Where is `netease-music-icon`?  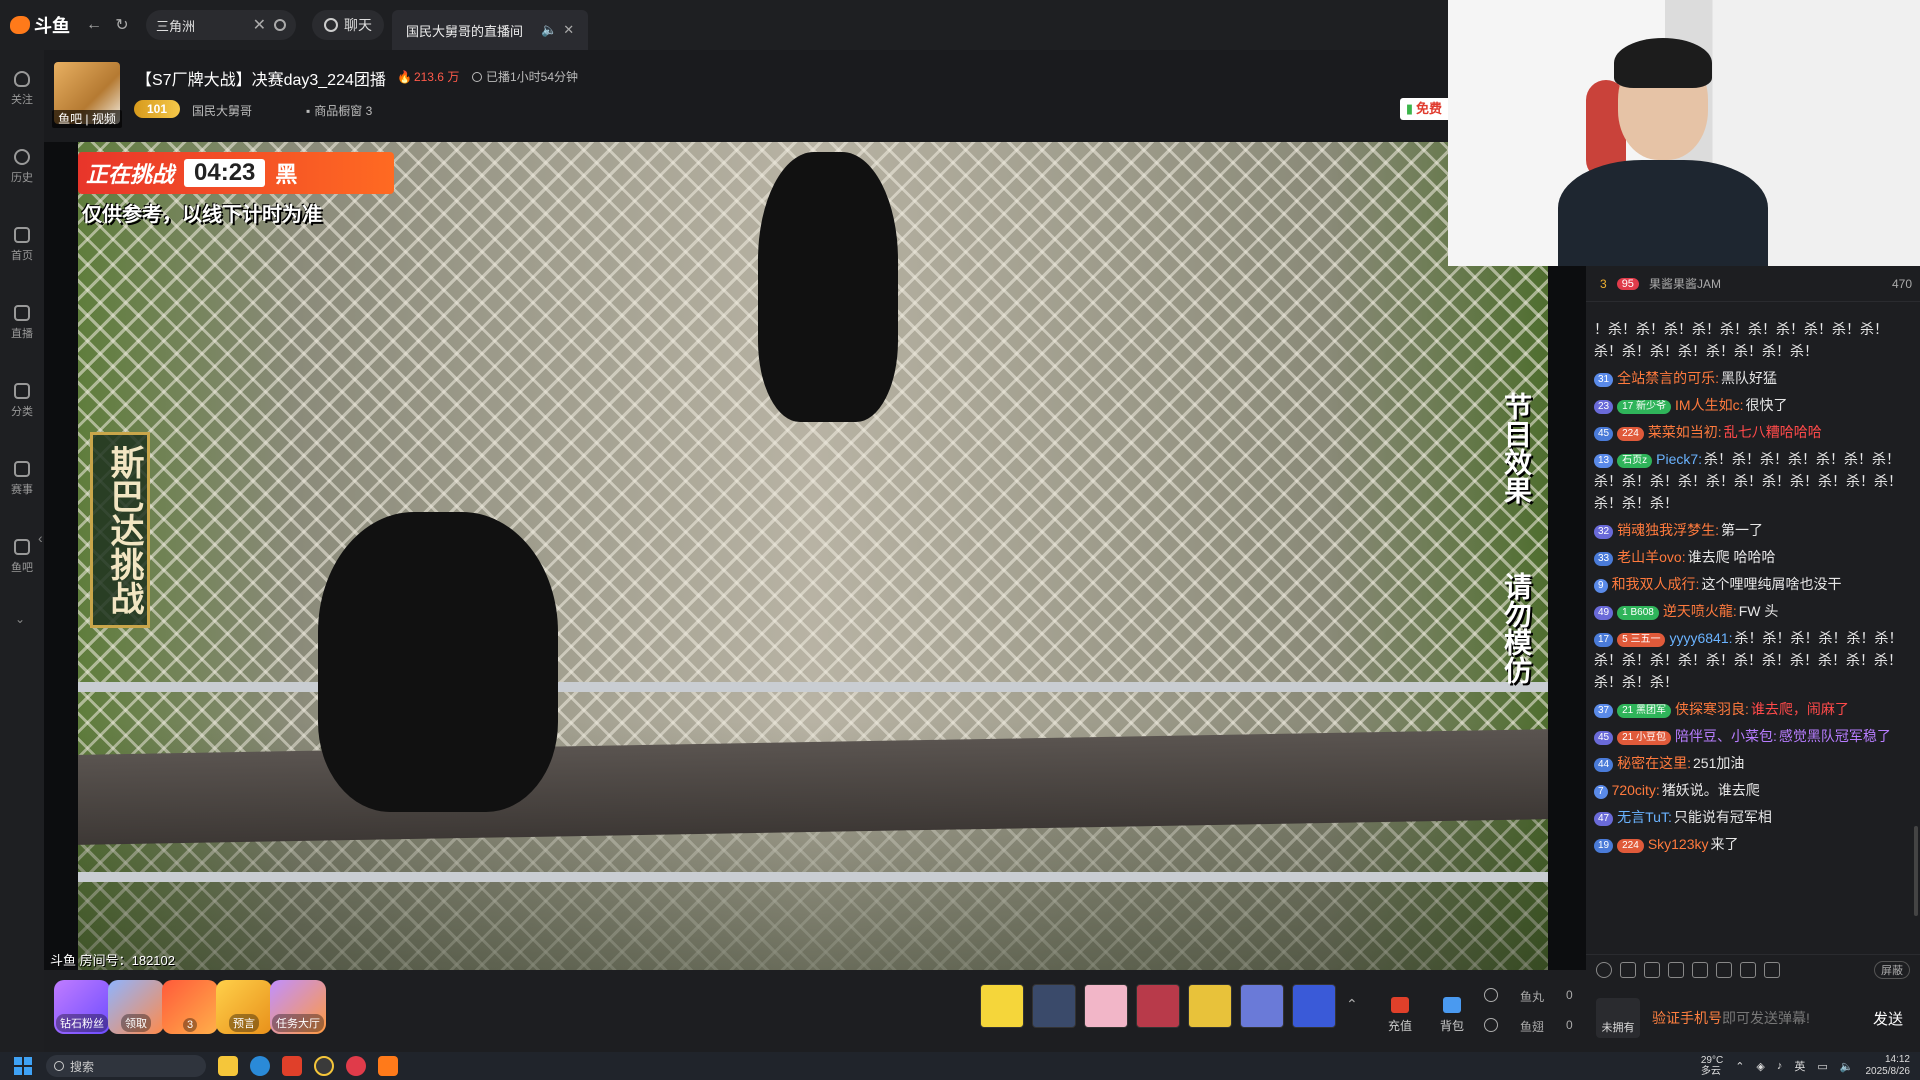 netease-music-icon is located at coordinates (356, 1066).